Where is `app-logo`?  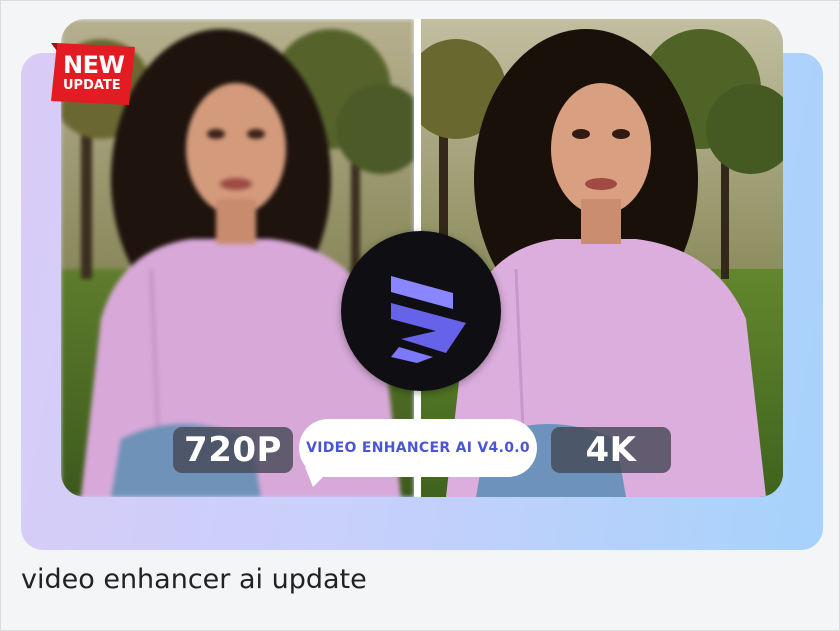
app-logo is located at coordinates (421, 311).